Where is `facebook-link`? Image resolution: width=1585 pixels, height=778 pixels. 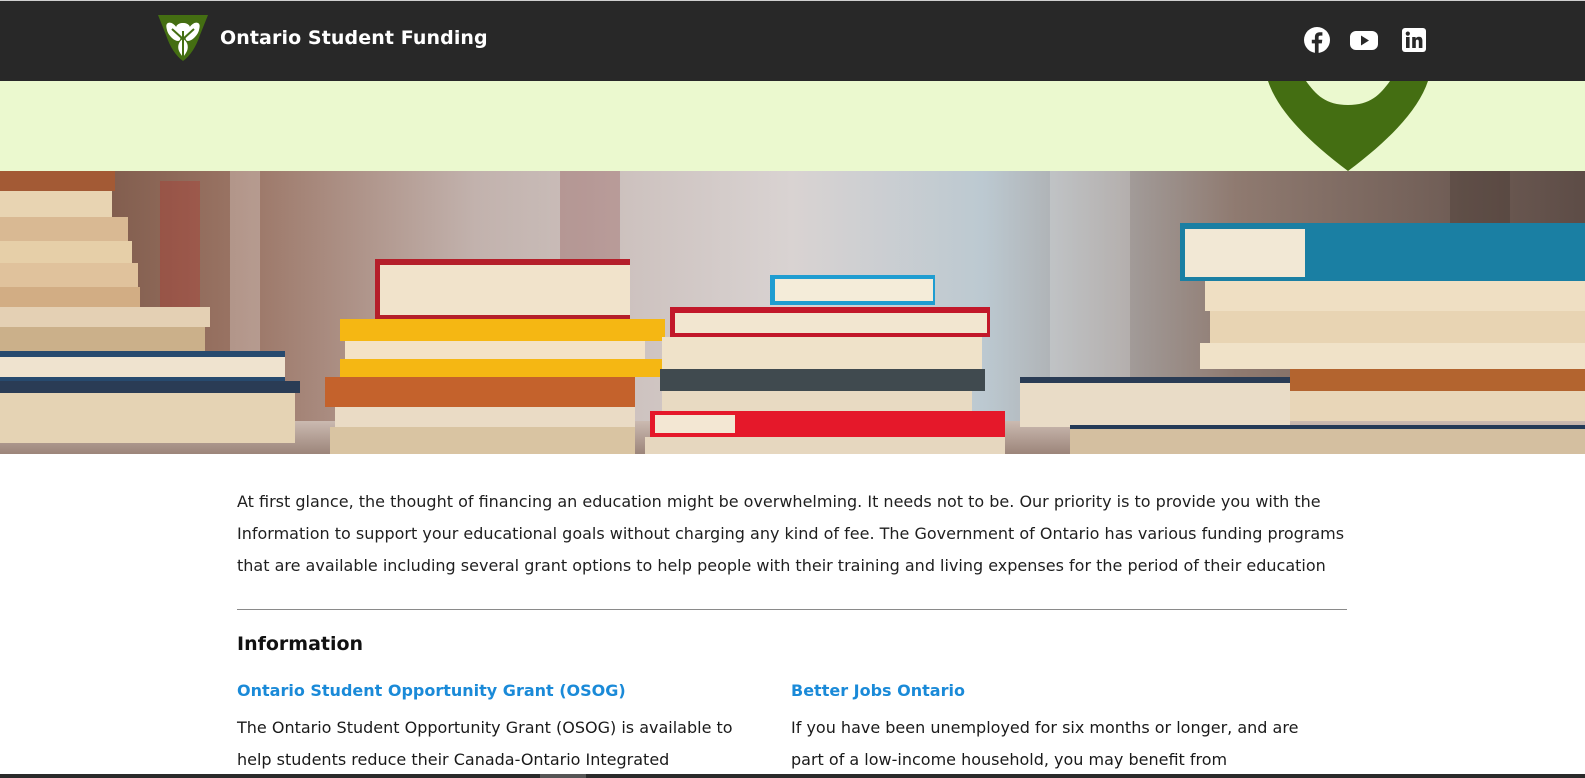
facebook-link is located at coordinates (1317, 40).